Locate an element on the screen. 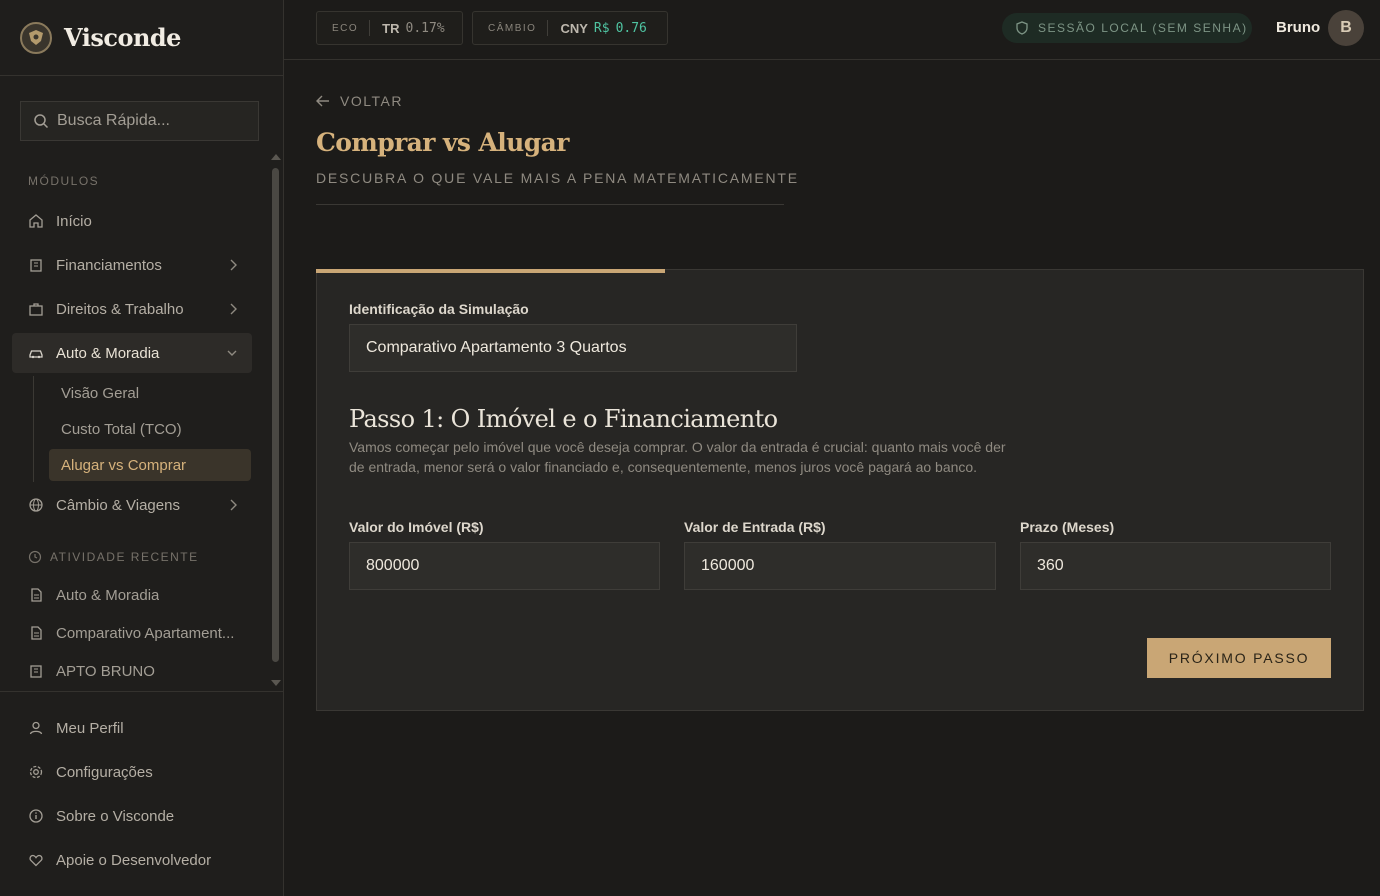 This screenshot has width=1380, height=896. down-payment-label: Valor de Entrada (R$) is located at coordinates (755, 527).